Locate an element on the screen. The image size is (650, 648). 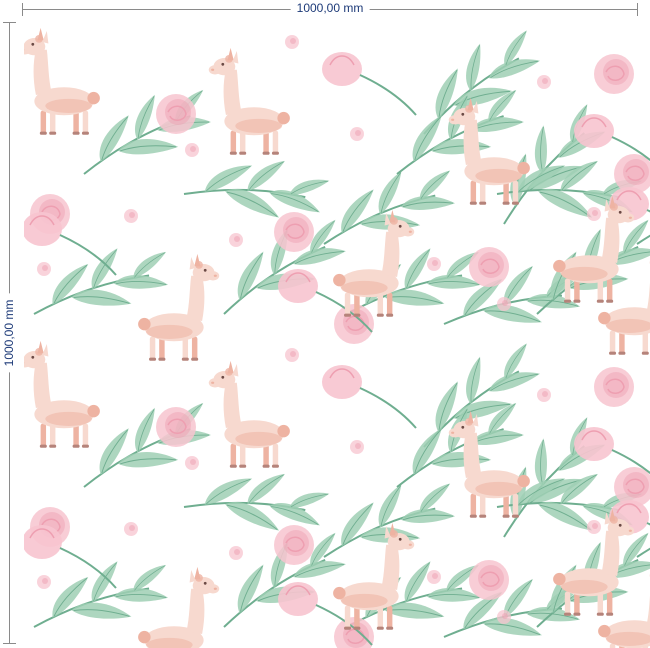
height-dimension-label: 1000,00 mm is located at coordinates (9, 333).